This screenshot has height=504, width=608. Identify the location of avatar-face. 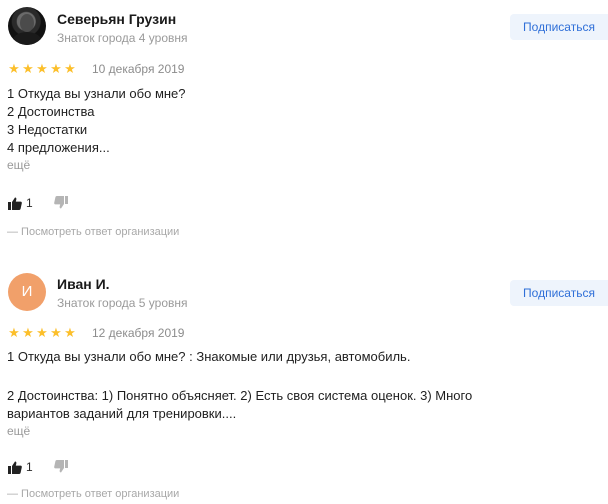
(27, 23).